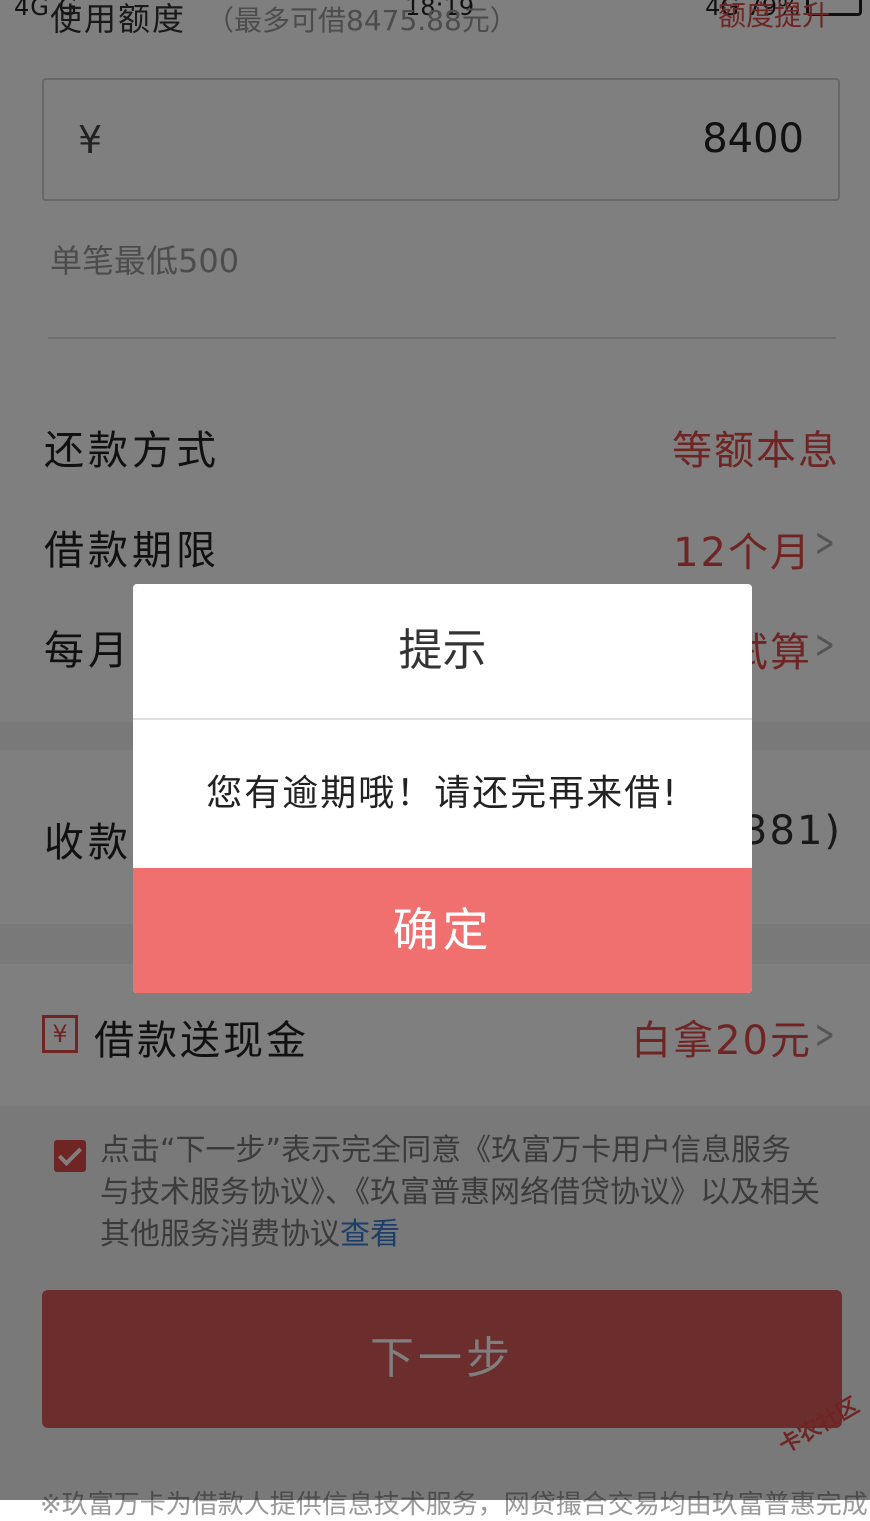 The width and height of the screenshot is (870, 1521). Describe the element at coordinates (442, 930) in the screenshot. I see `confirm-button: 确定` at that location.